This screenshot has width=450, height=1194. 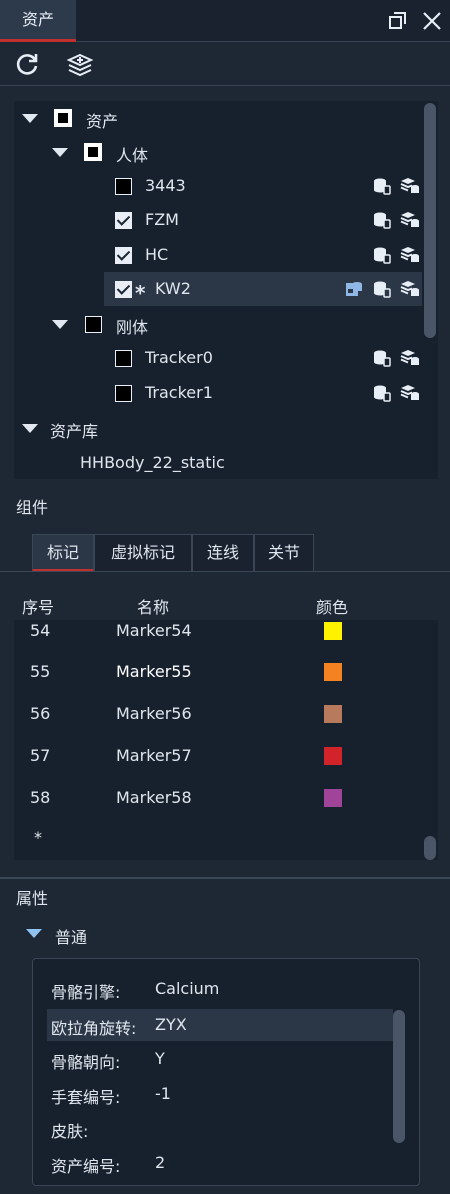 What do you see at coordinates (40, 713) in the screenshot?
I see `marker-index: 56` at bounding box center [40, 713].